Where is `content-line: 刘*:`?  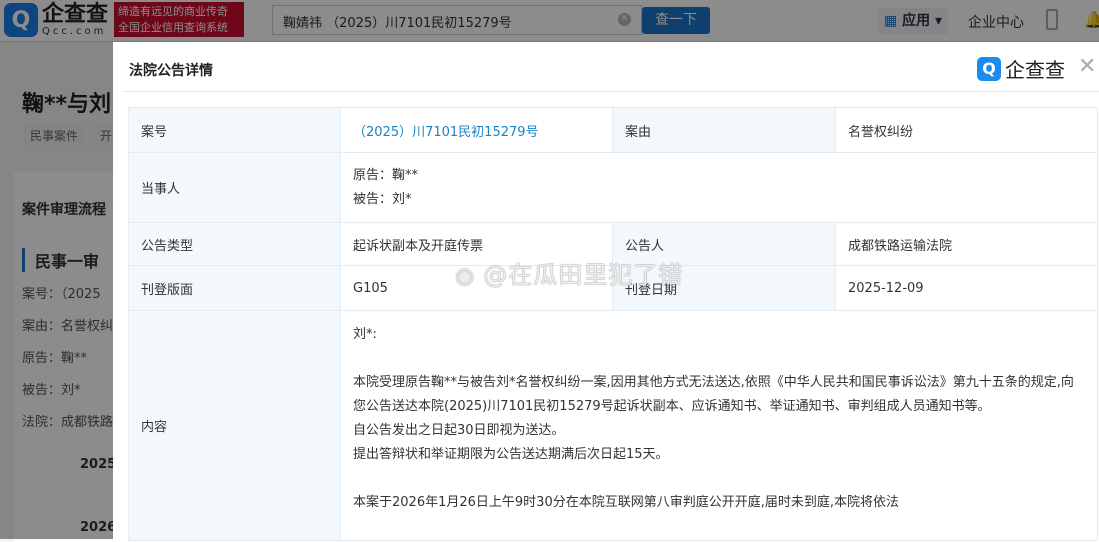
content-line: 刘*: is located at coordinates (365, 334).